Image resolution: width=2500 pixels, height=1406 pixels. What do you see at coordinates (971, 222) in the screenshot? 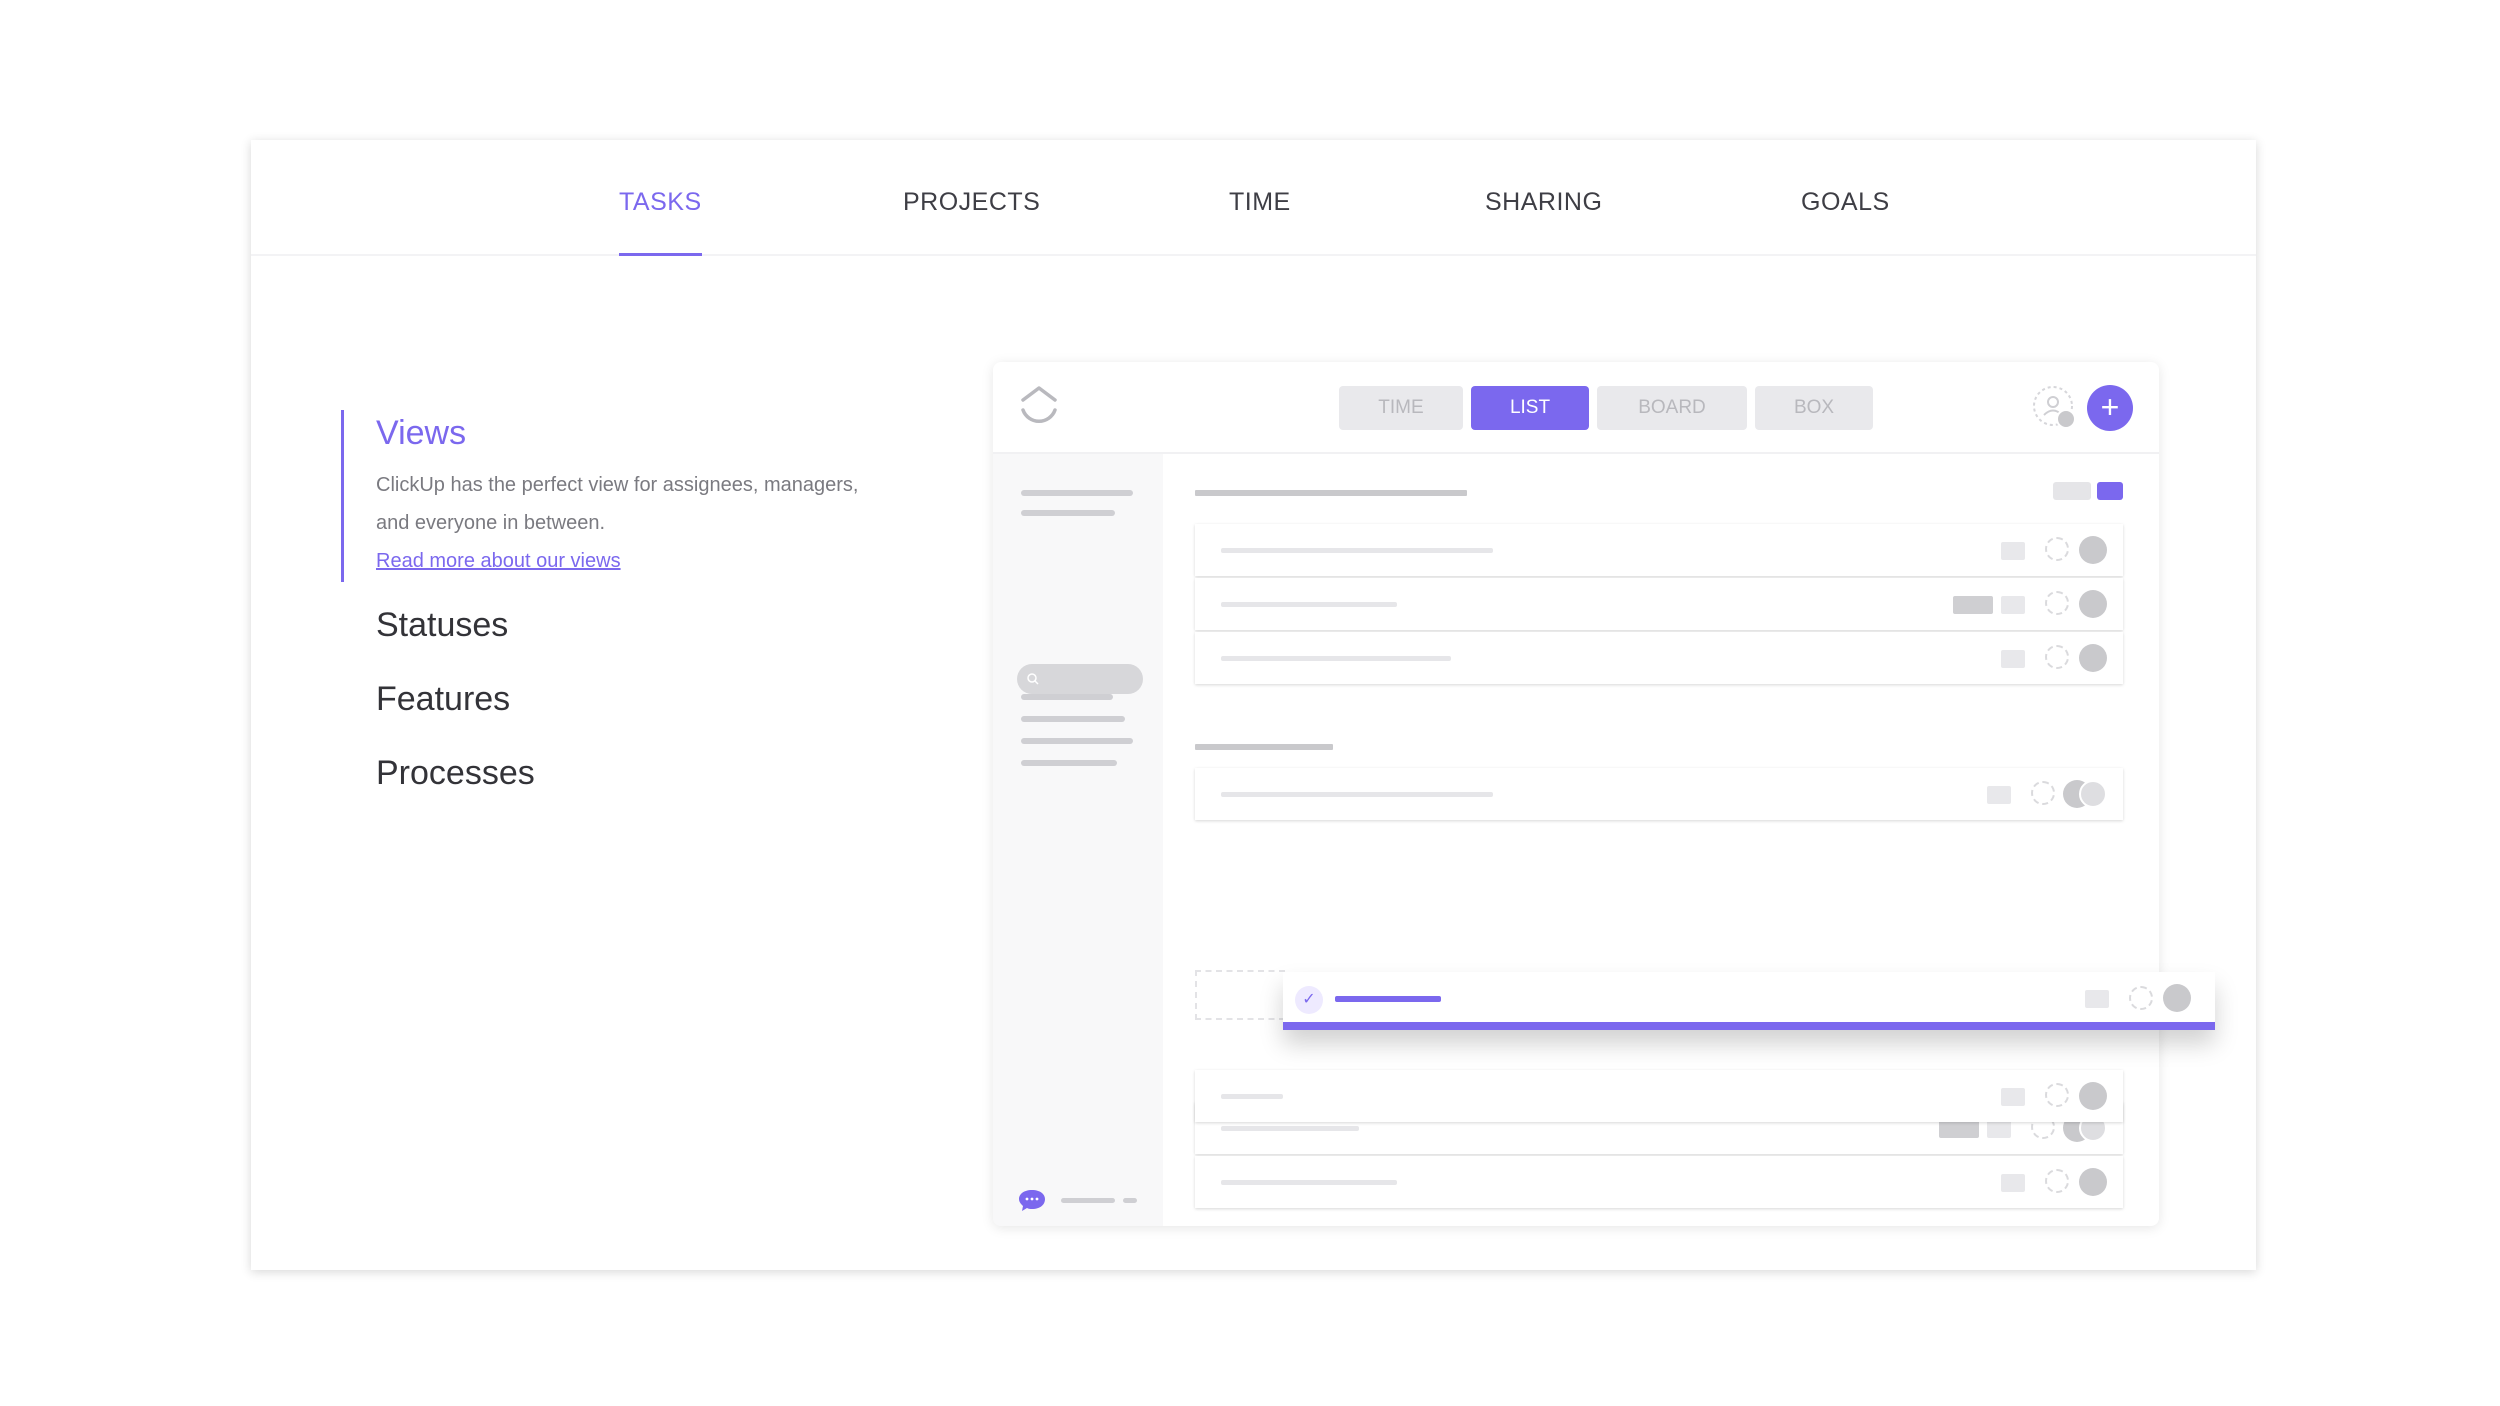
I see `tab-projects: PROJECTS` at bounding box center [971, 222].